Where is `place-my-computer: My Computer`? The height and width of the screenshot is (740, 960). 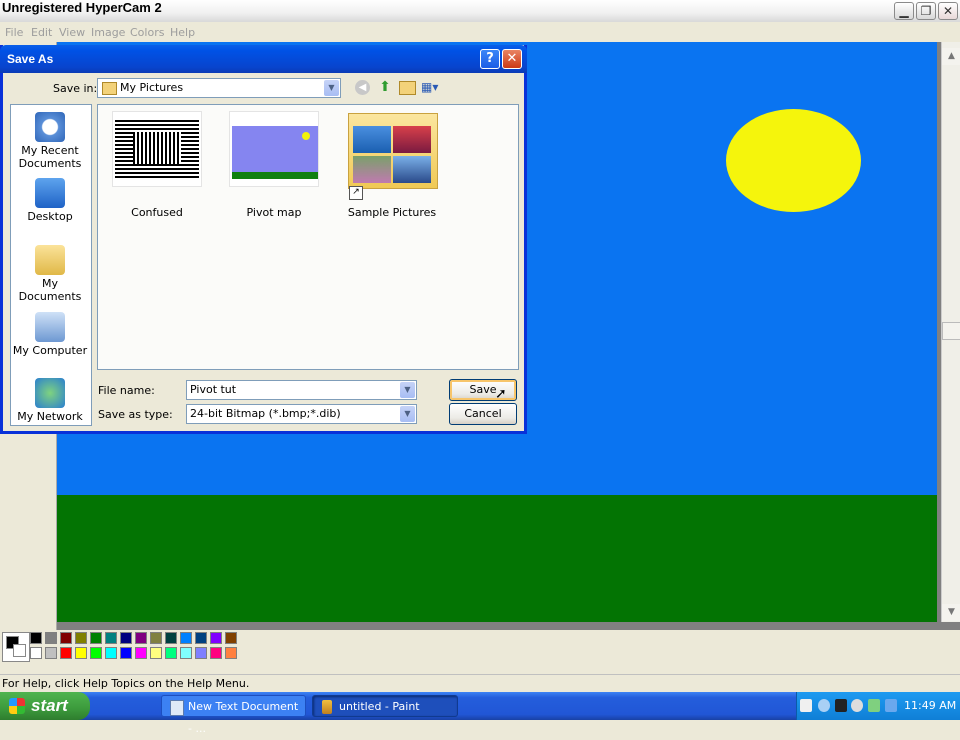
place-my-computer: My Computer is located at coordinates (50, 334).